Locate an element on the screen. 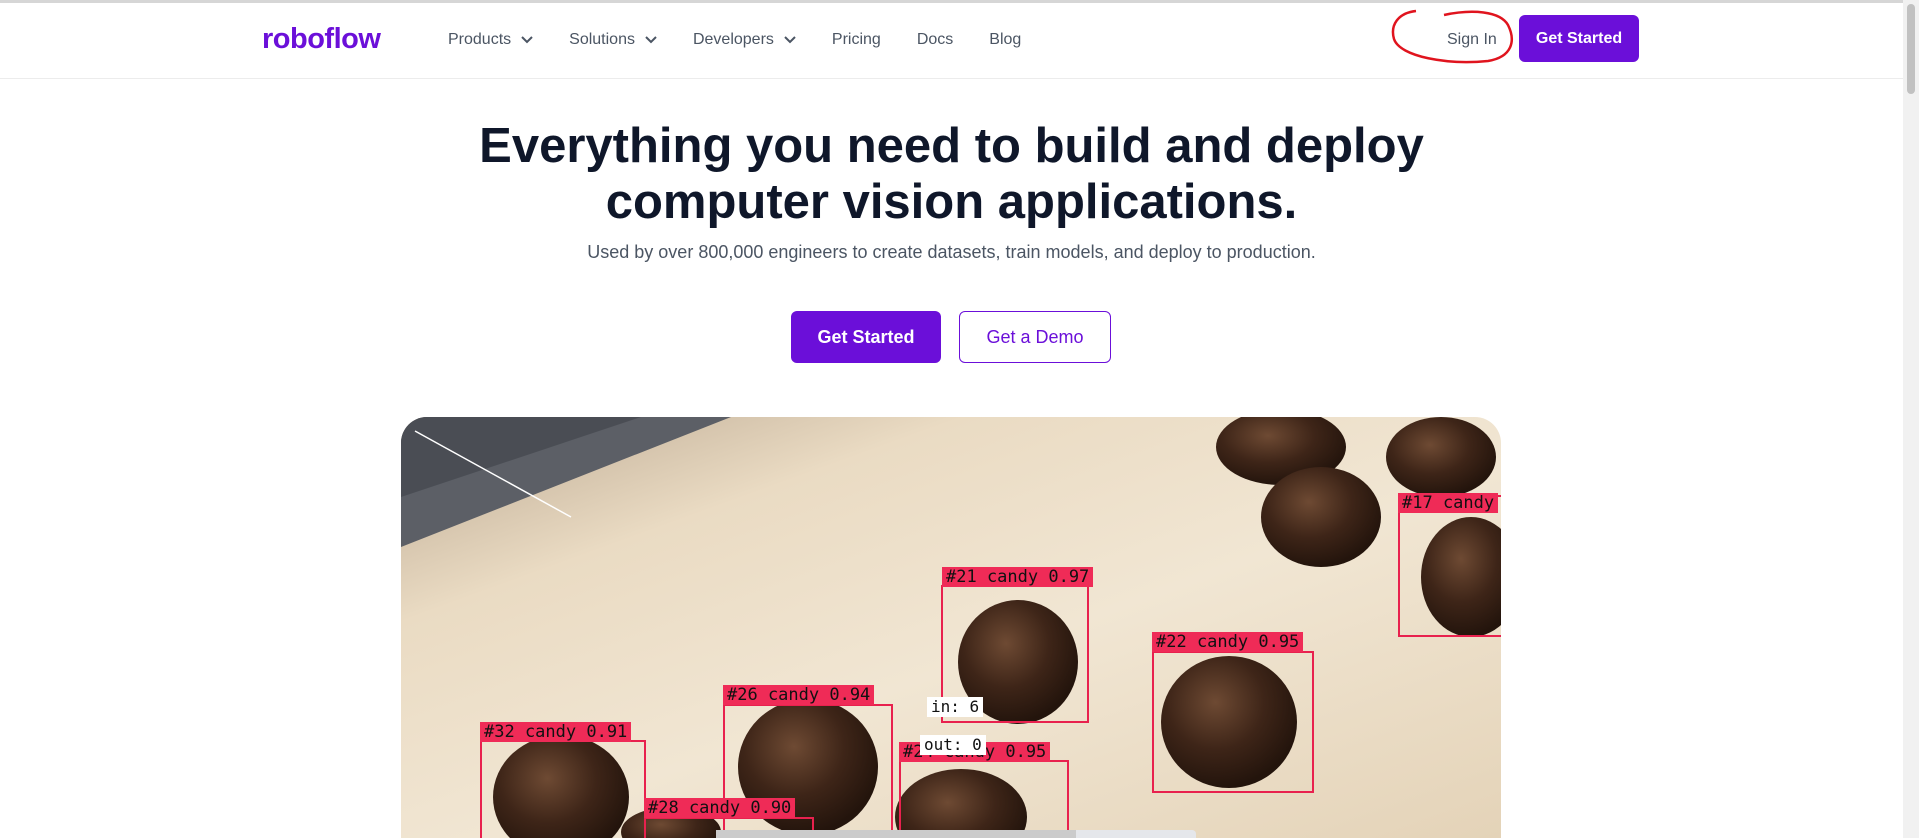 The height and width of the screenshot is (838, 1919). nav-blog: Blog is located at coordinates (1005, 40).